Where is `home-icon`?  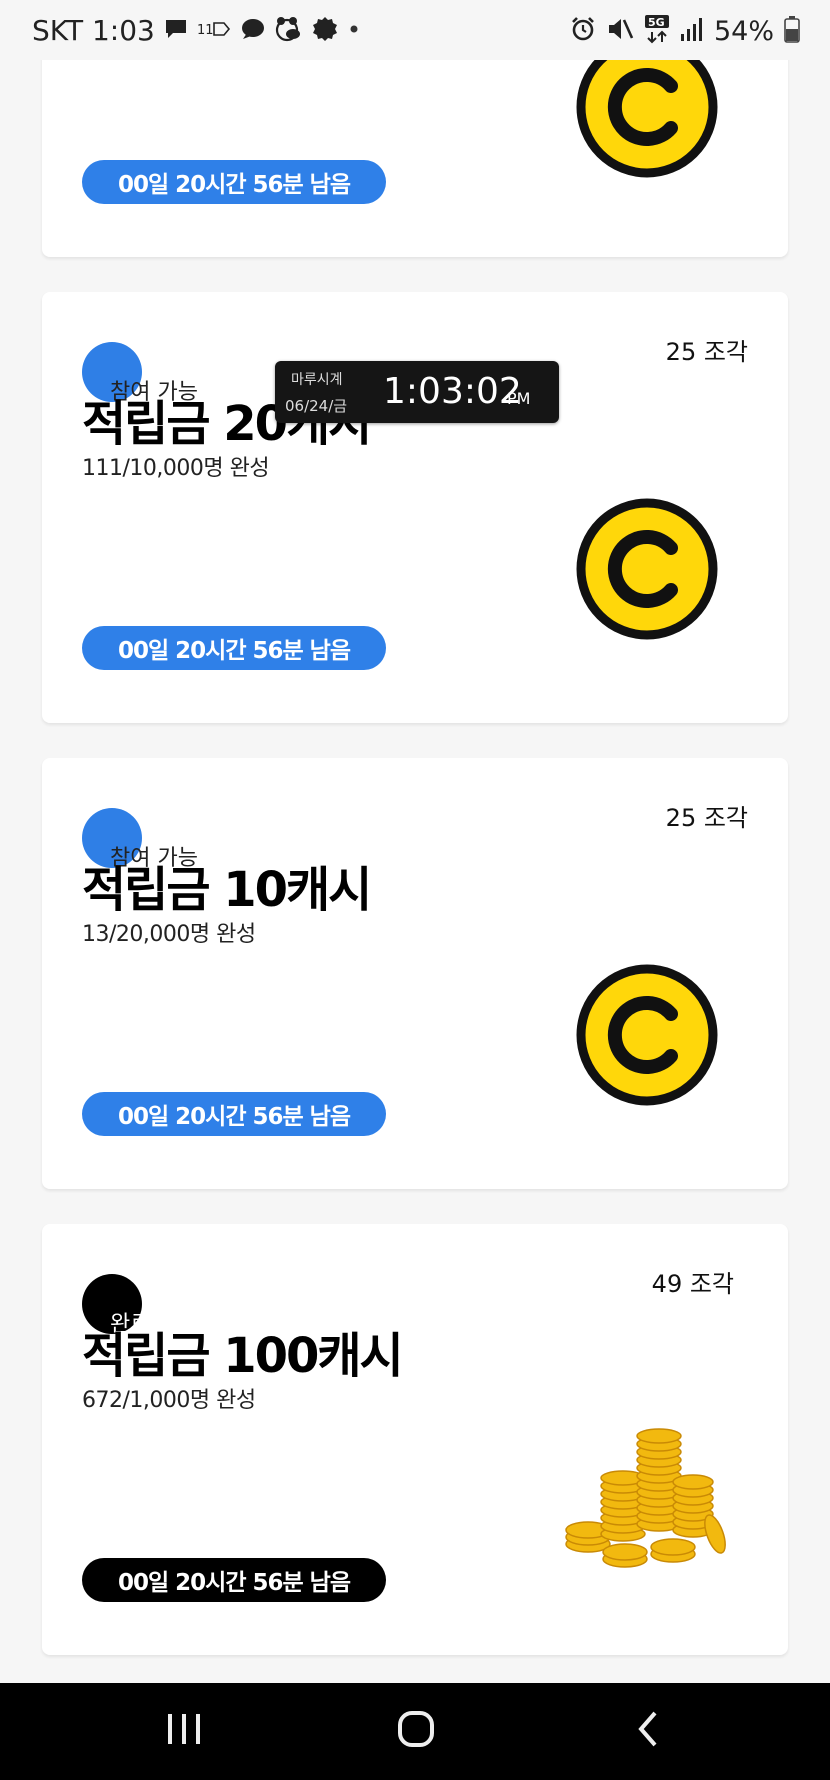
home-icon is located at coordinates (416, 1731).